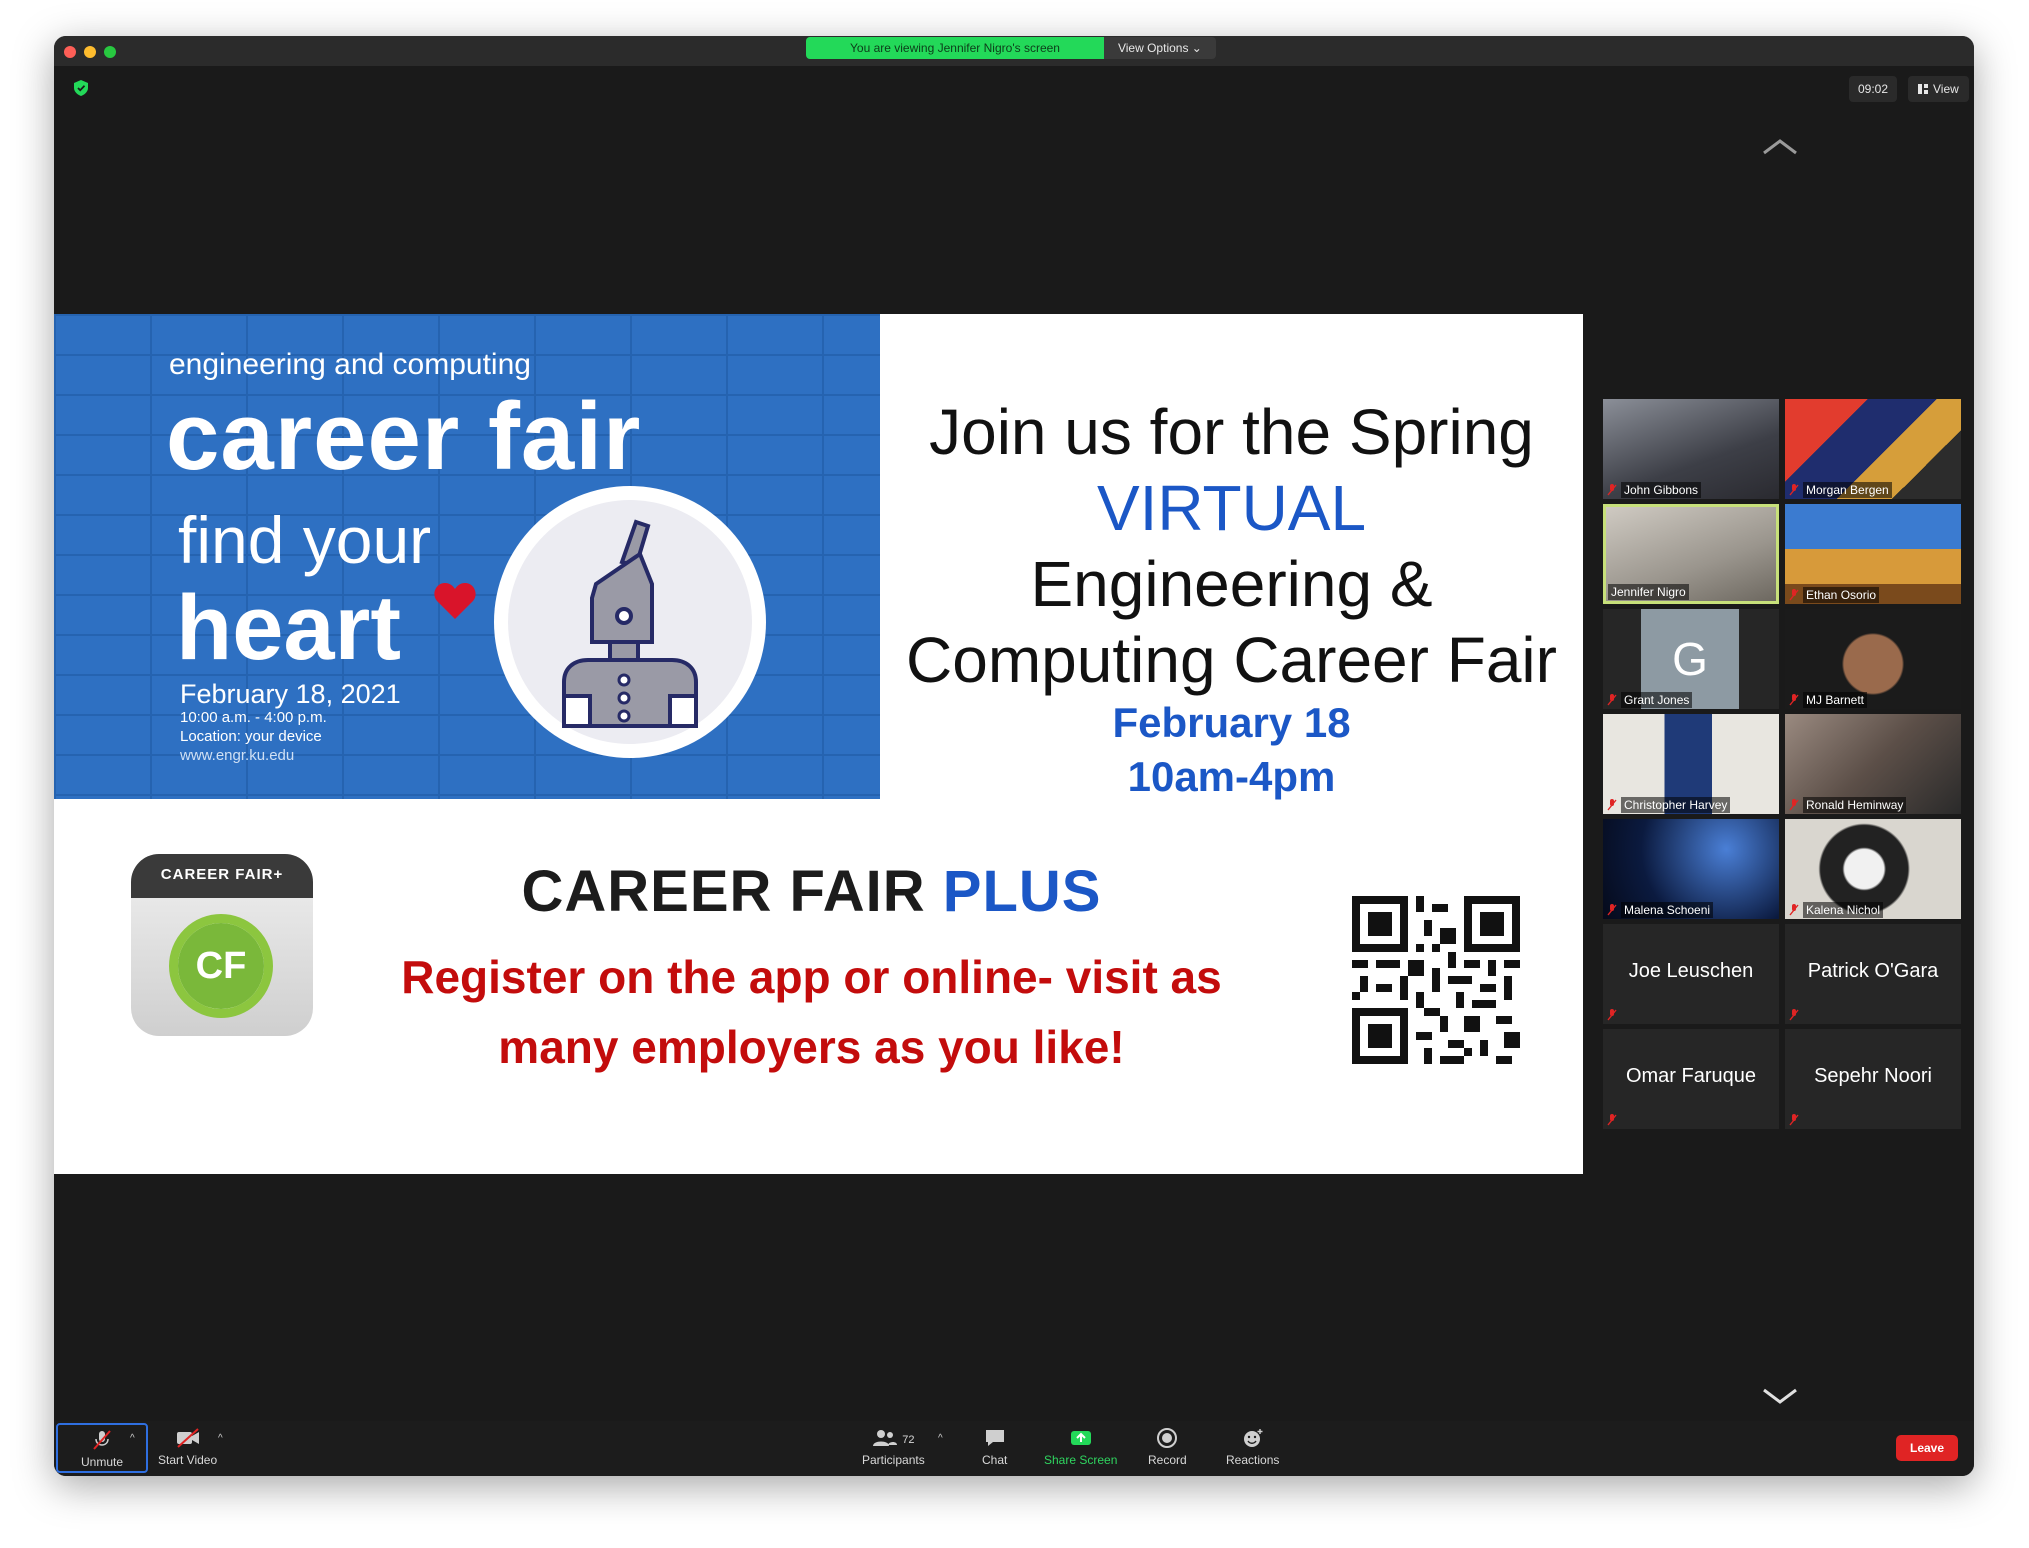  Describe the element at coordinates (81, 88) in the screenshot. I see `shield-icon` at that location.